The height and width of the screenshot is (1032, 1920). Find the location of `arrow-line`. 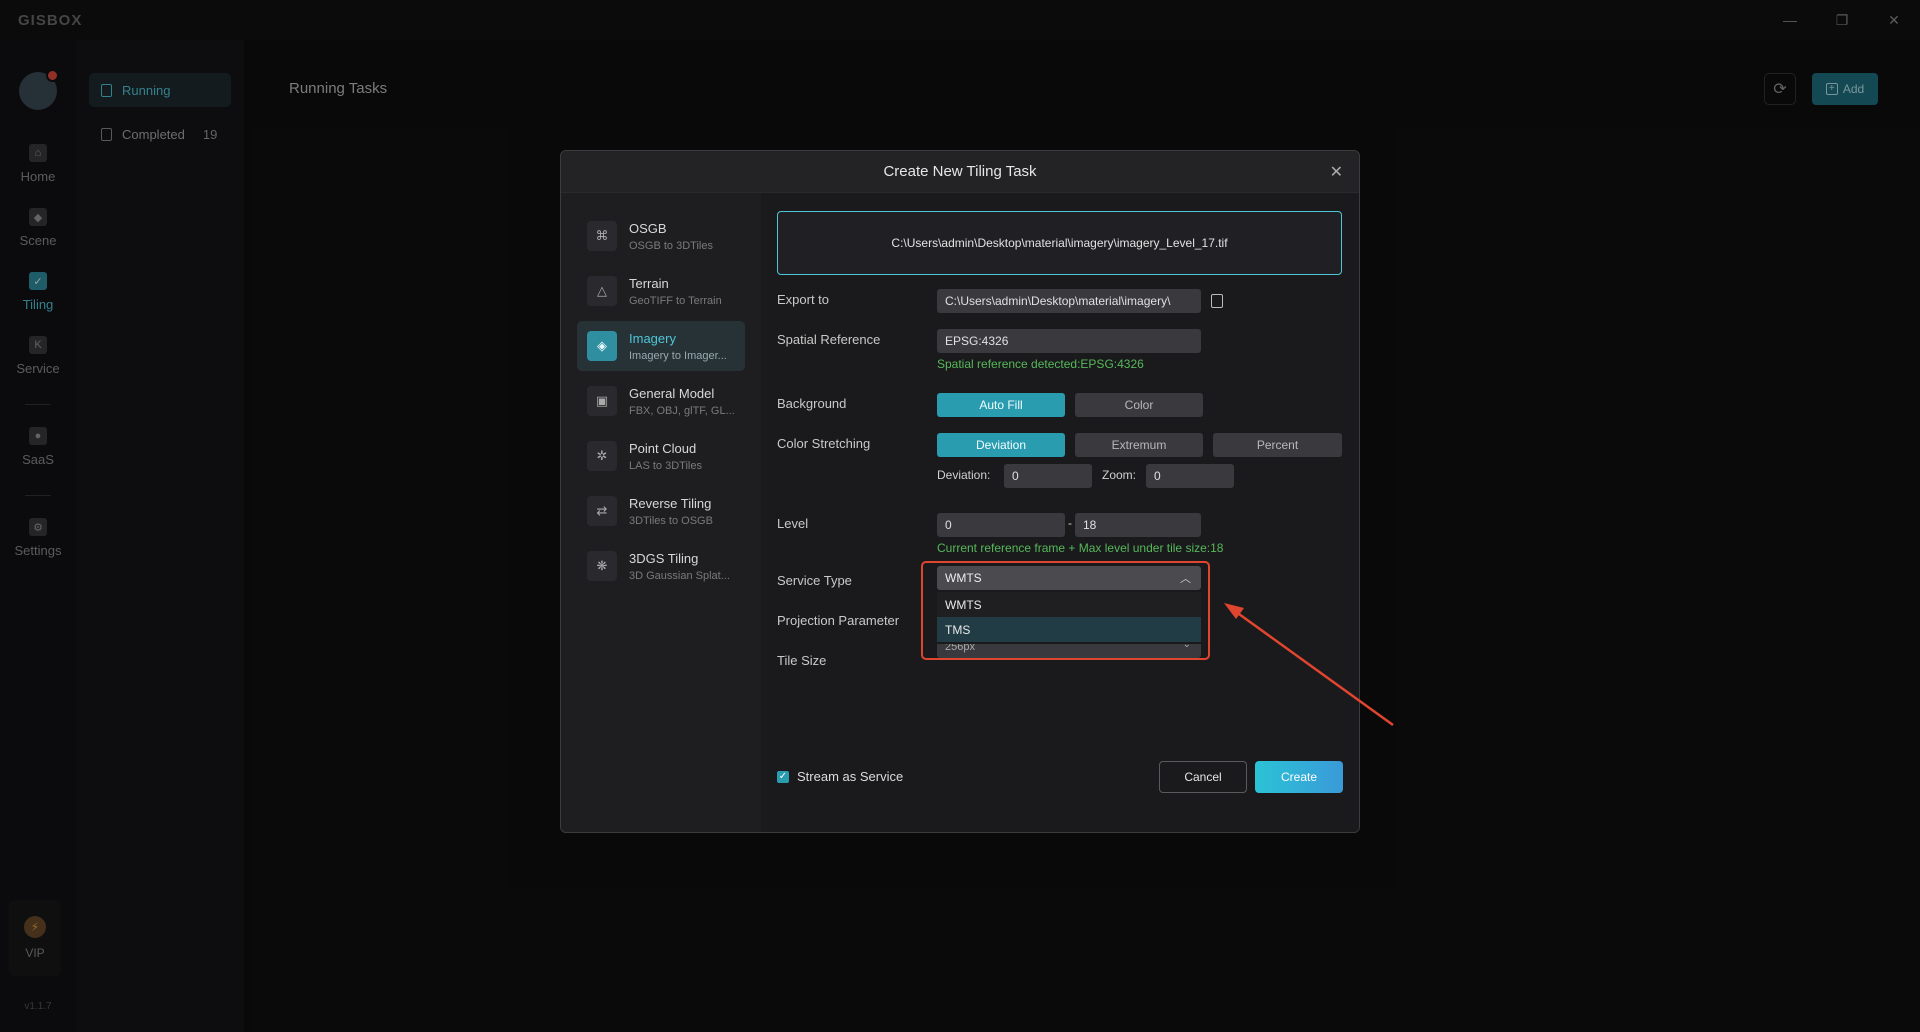

arrow-line is located at coordinates (1312, 667).